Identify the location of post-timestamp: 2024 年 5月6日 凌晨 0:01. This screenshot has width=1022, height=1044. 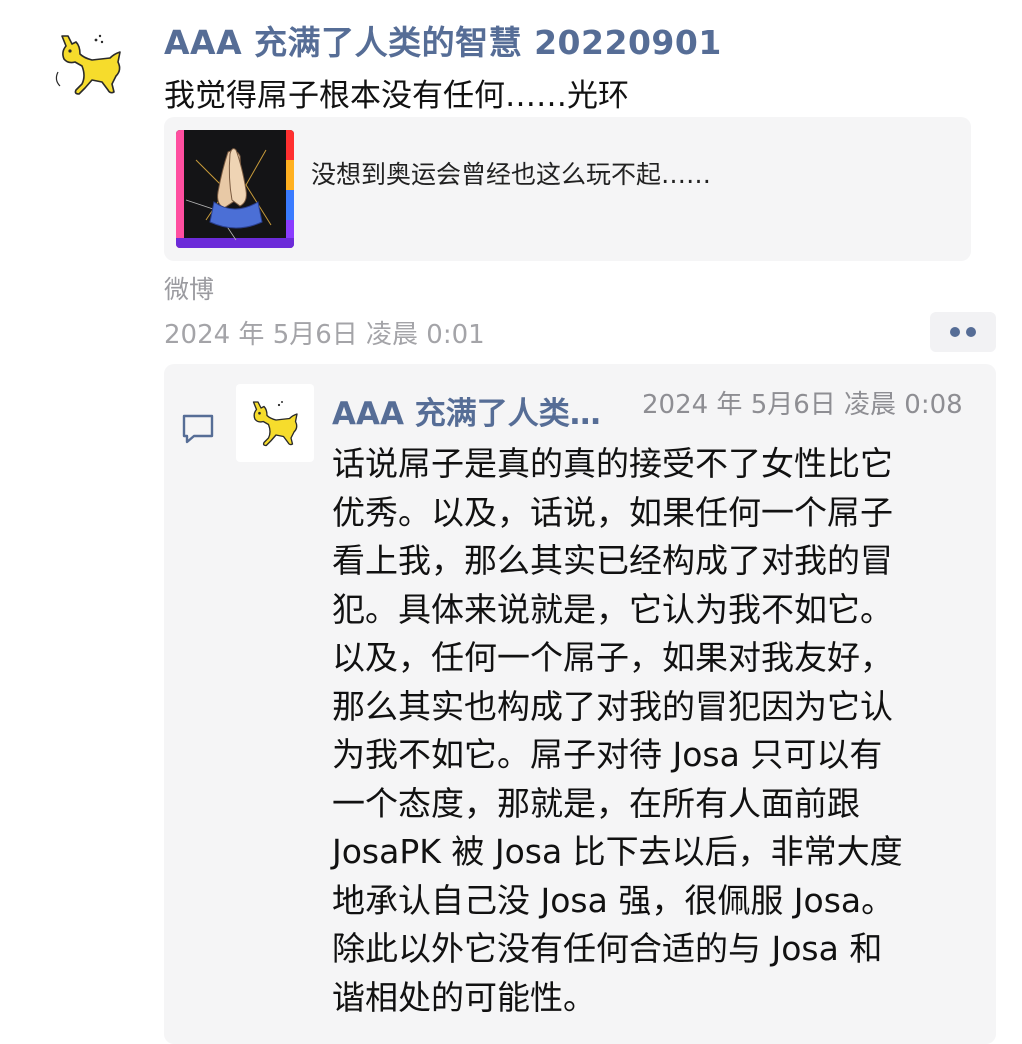
(324, 335).